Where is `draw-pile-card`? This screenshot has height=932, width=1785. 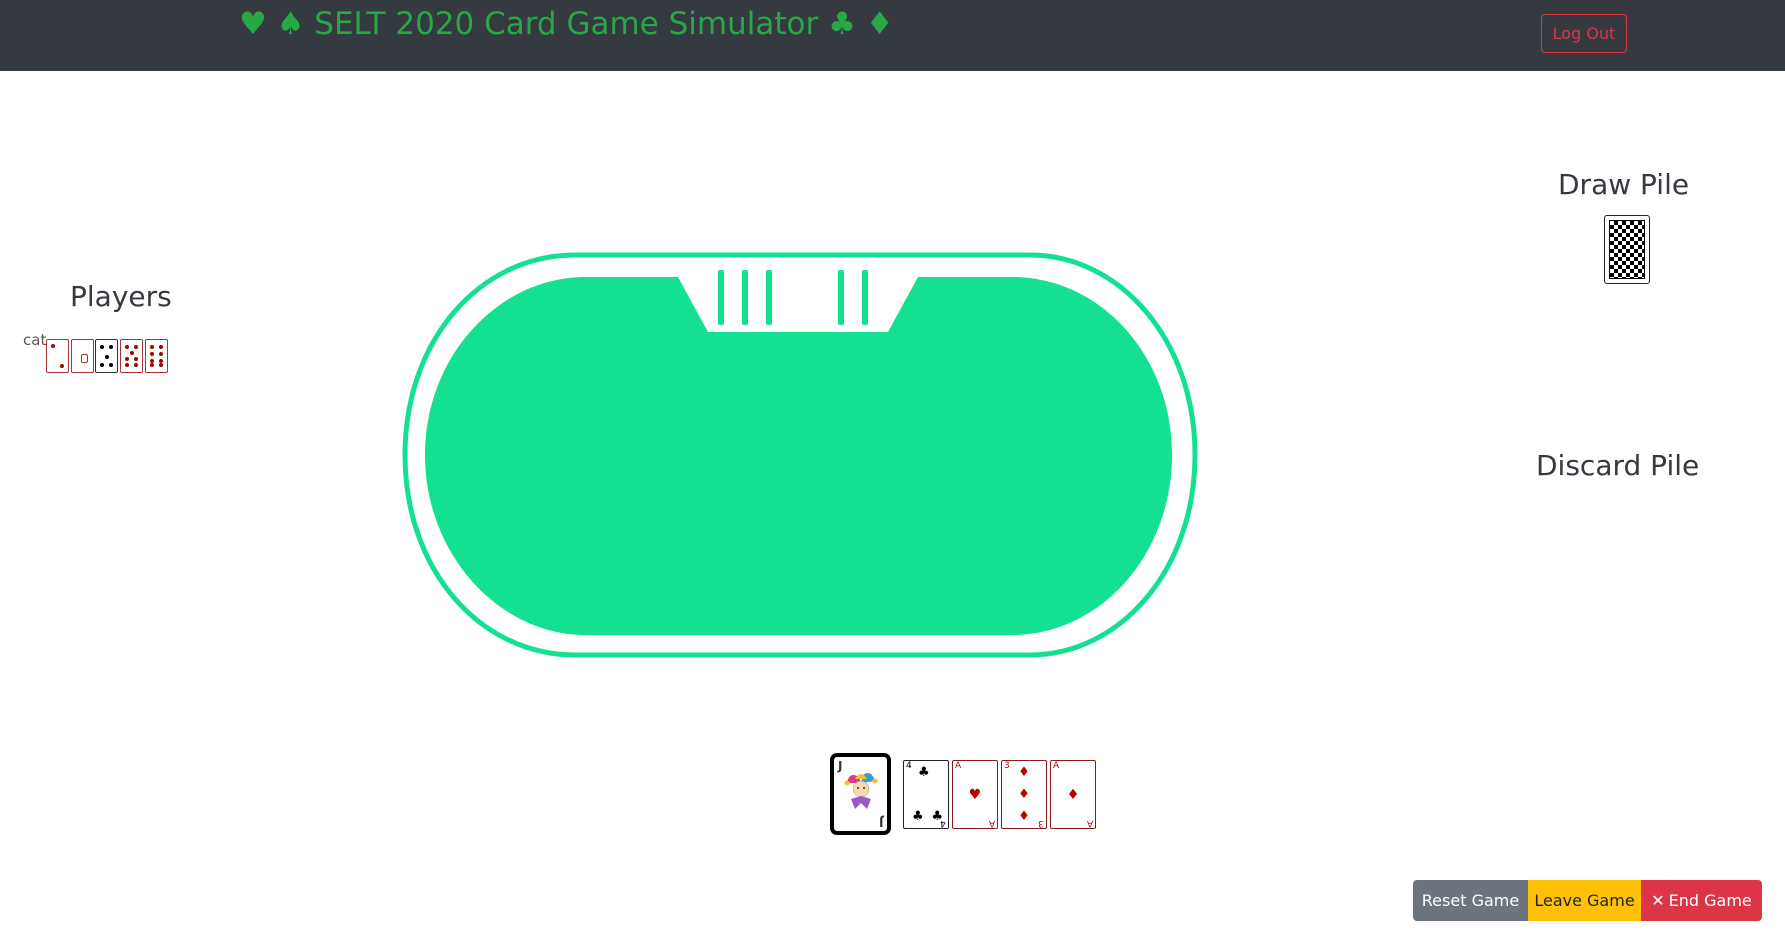 draw-pile-card is located at coordinates (1627, 249).